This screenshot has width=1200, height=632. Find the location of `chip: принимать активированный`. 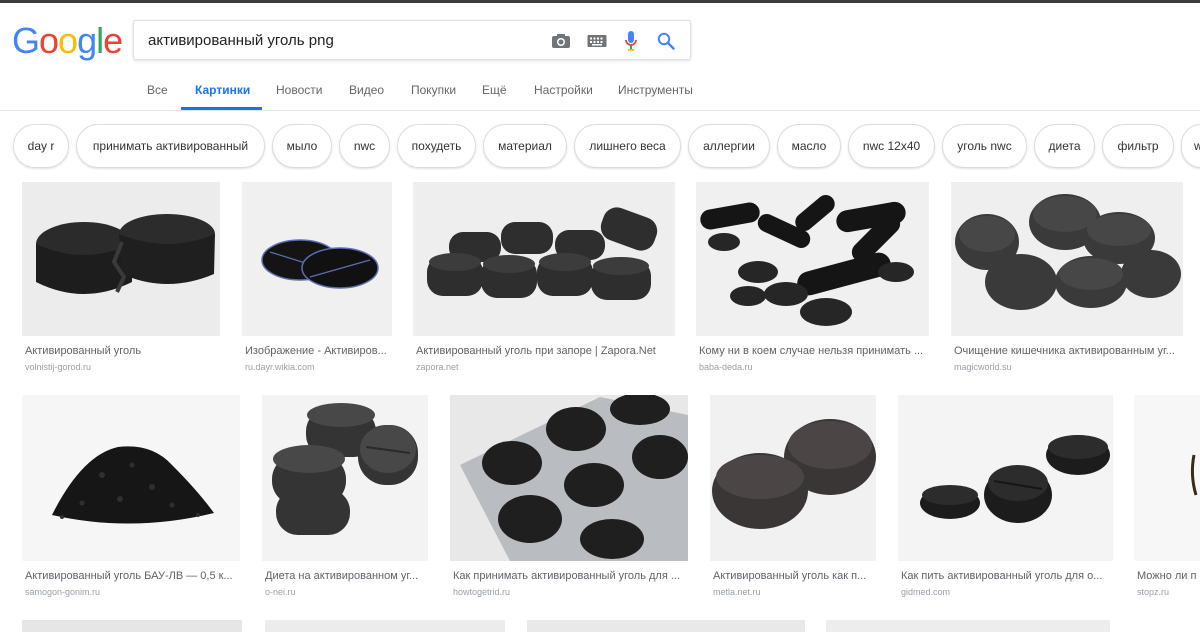

chip: принимать активированный is located at coordinates (170, 146).